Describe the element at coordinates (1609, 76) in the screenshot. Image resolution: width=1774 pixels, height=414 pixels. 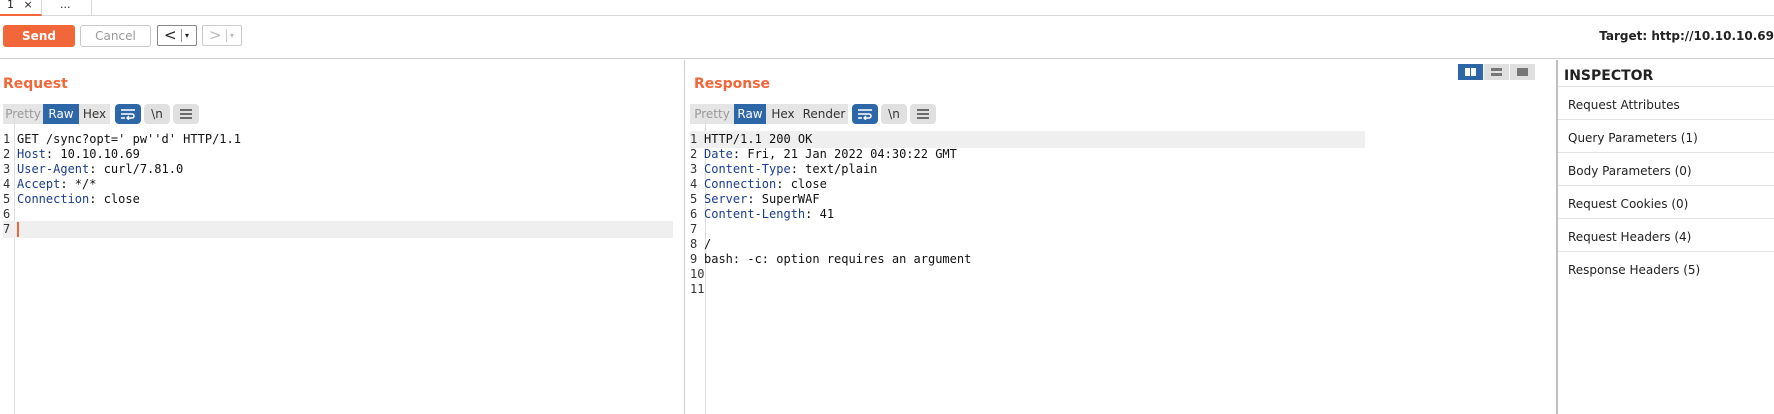
I see `inspector-title: INSPECTOR` at that location.